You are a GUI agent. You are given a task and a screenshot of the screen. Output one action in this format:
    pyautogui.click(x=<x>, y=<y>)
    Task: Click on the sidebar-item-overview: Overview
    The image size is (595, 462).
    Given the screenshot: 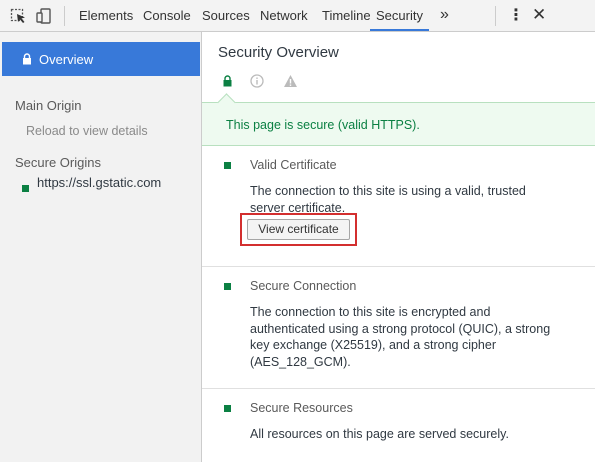 What is the action you would take?
    pyautogui.click(x=101, y=59)
    